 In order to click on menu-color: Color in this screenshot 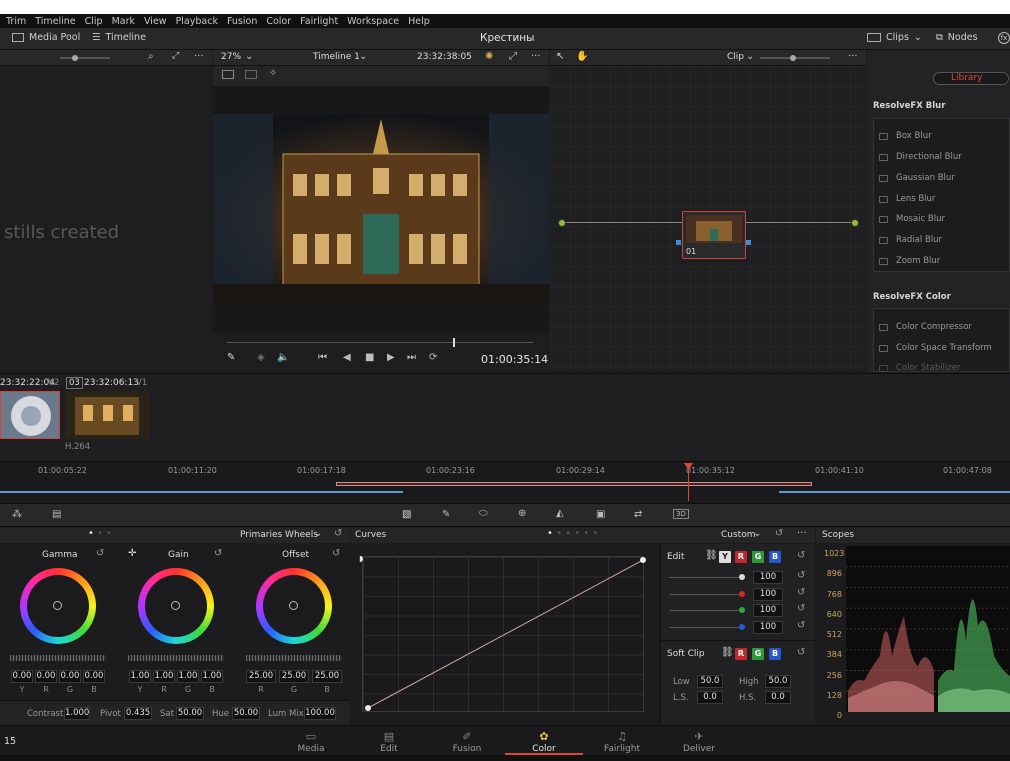, I will do `click(278, 21)`.